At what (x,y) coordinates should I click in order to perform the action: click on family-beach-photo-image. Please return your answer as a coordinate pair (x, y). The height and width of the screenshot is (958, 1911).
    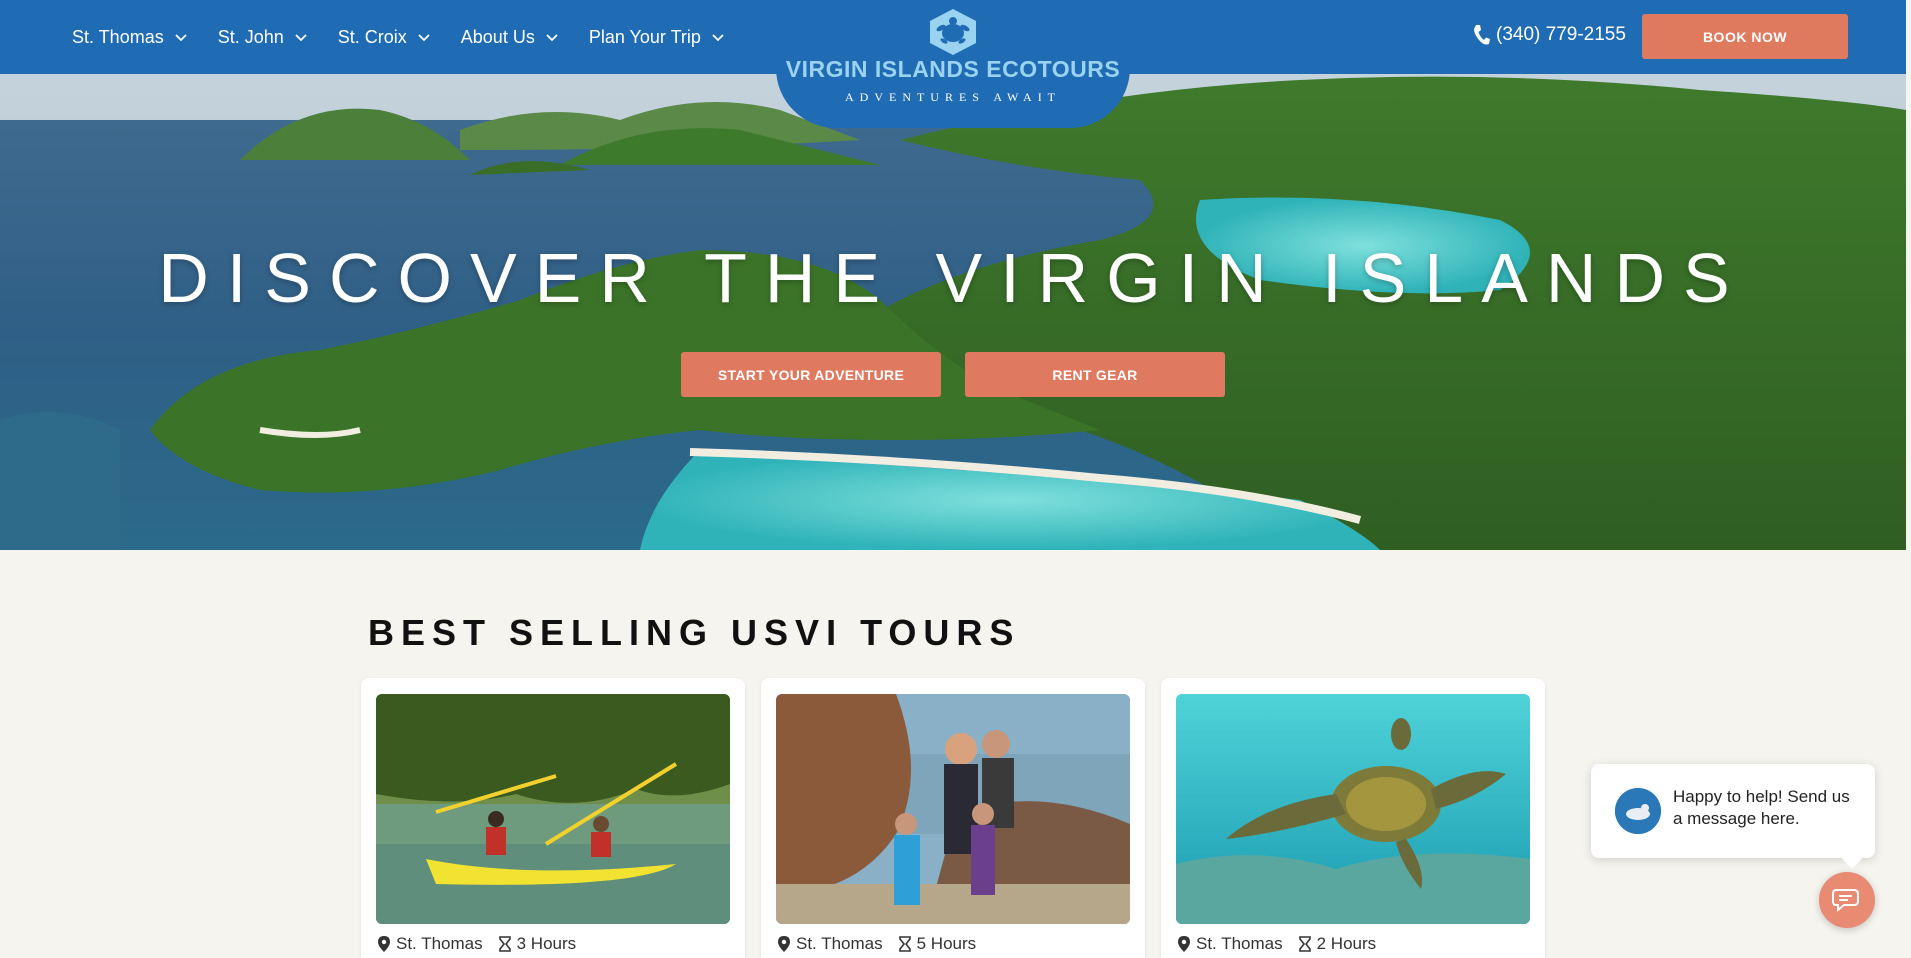
    Looking at the image, I should click on (953, 809).